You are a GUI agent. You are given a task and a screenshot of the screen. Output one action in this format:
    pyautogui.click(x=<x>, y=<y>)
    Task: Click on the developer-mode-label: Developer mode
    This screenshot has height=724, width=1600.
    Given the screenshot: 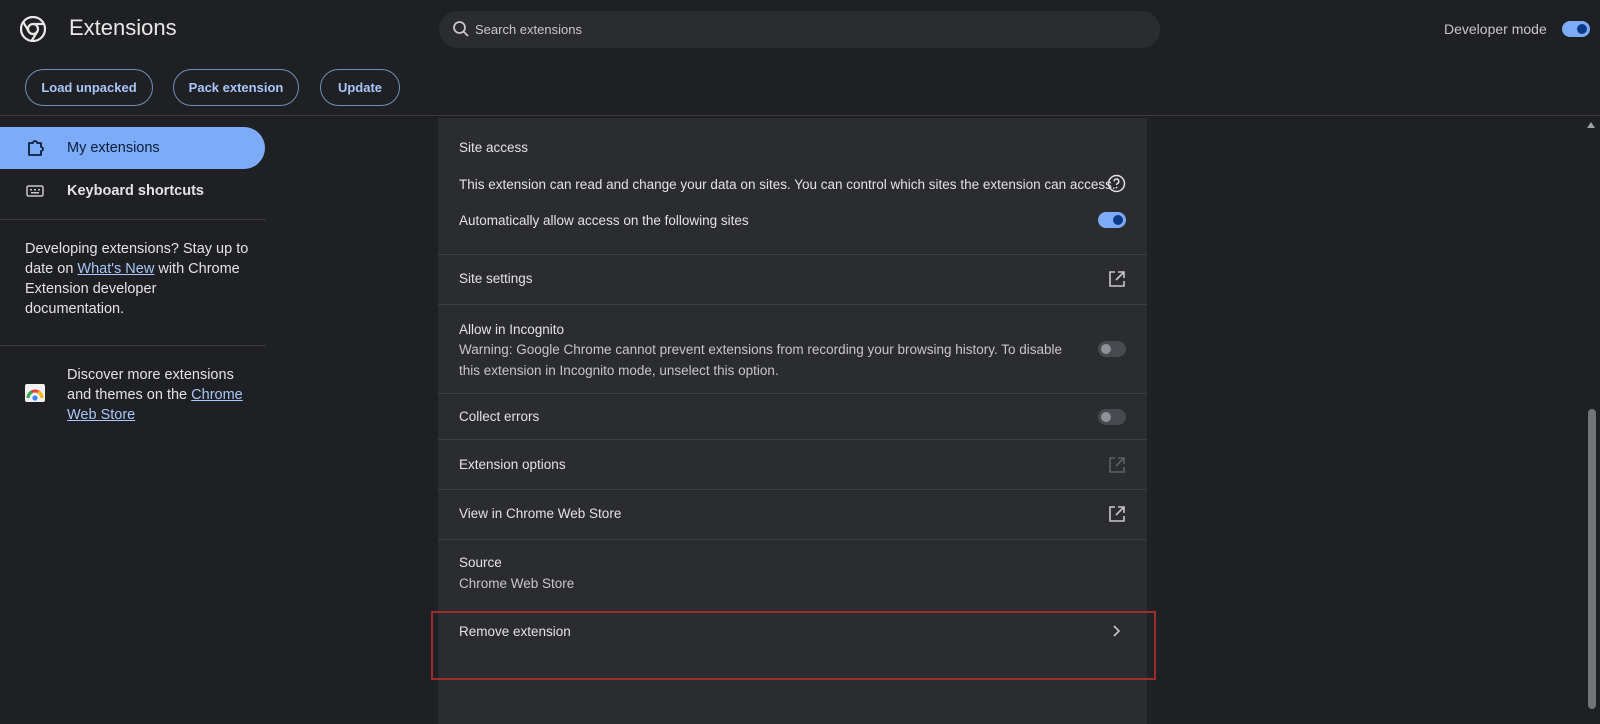 What is the action you would take?
    pyautogui.click(x=1495, y=29)
    